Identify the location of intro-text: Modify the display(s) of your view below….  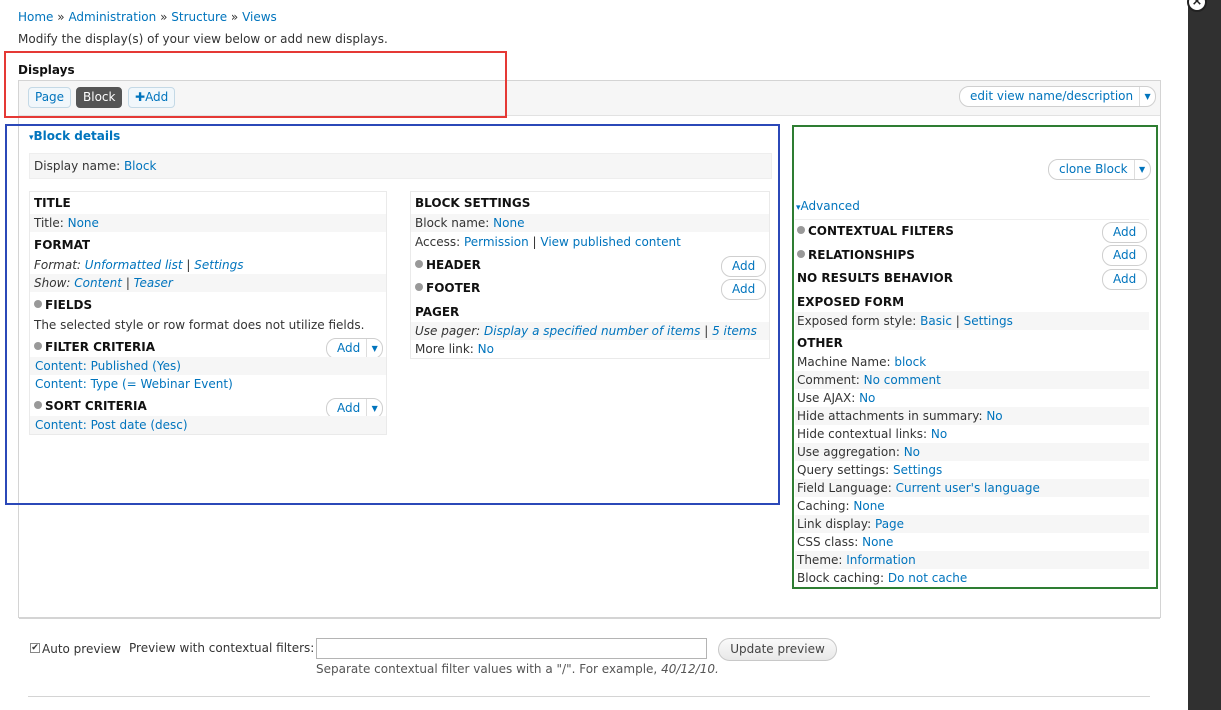
(203, 39).